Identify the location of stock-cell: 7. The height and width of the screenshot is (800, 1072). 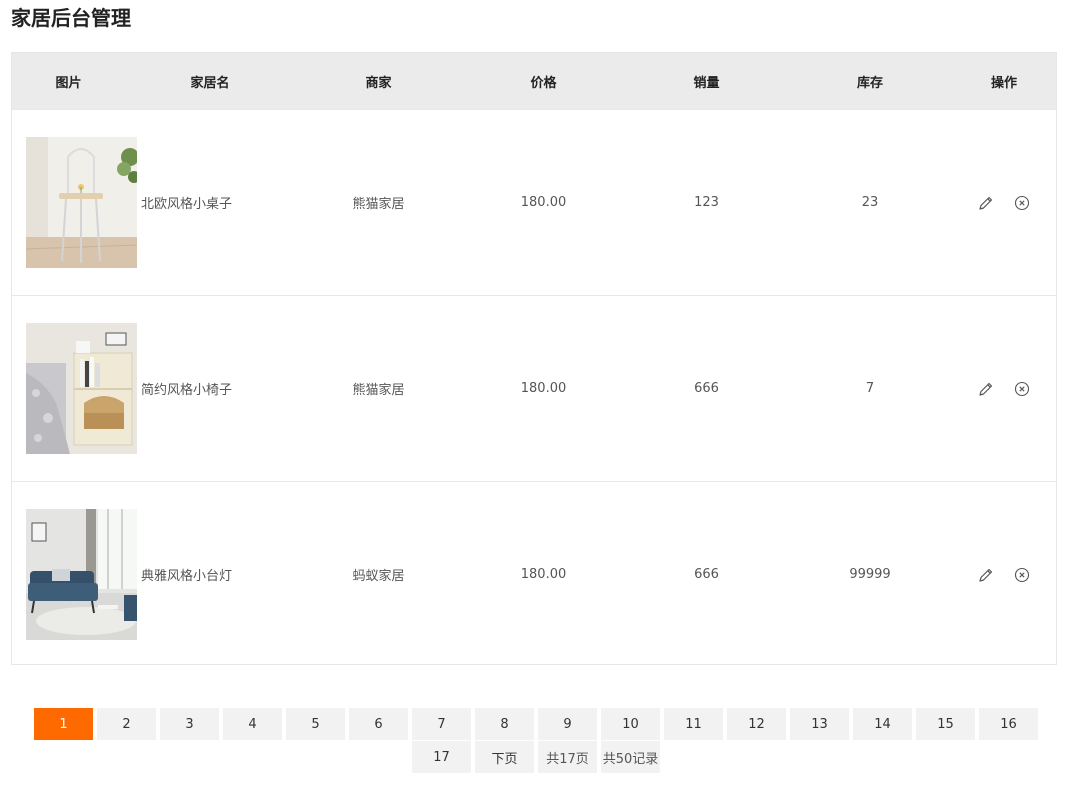
(870, 388).